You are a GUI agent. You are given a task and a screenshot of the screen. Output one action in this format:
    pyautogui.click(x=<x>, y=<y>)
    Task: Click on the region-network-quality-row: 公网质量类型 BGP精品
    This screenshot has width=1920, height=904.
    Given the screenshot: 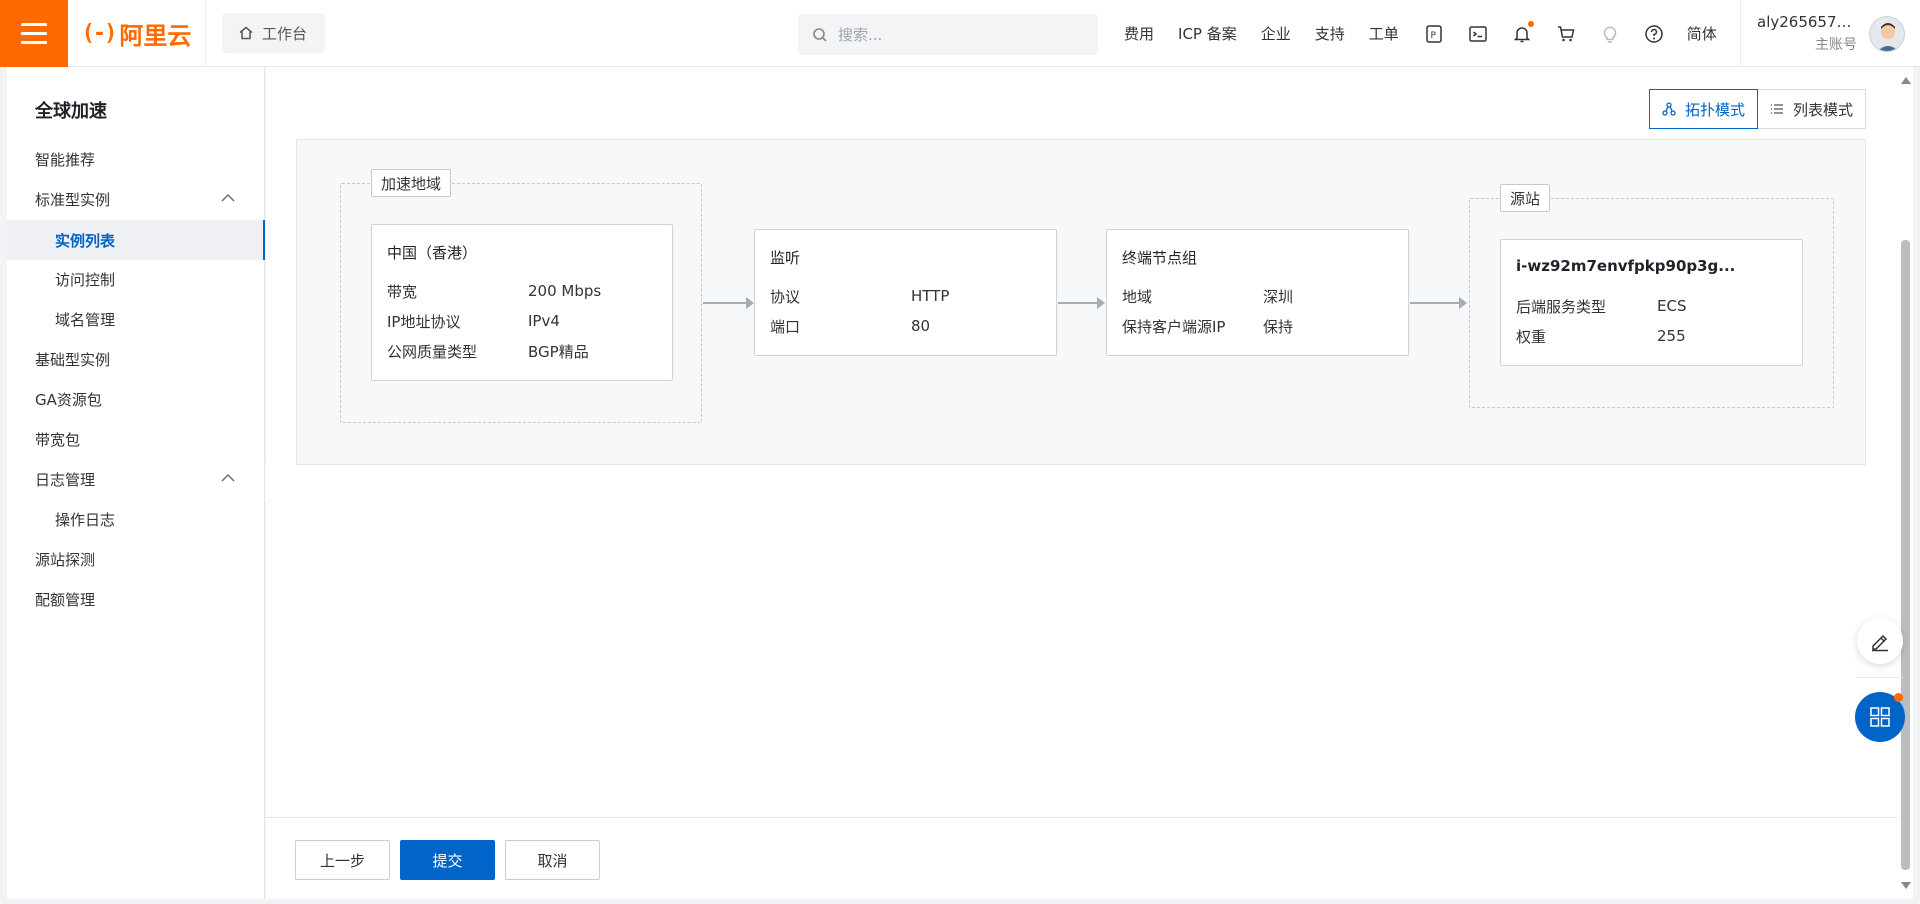 What is the action you would take?
    pyautogui.click(x=488, y=351)
    